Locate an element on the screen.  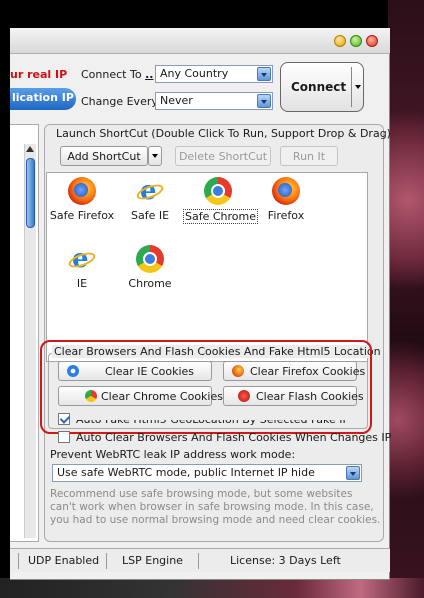
minimize-button is located at coordinates (340, 41).